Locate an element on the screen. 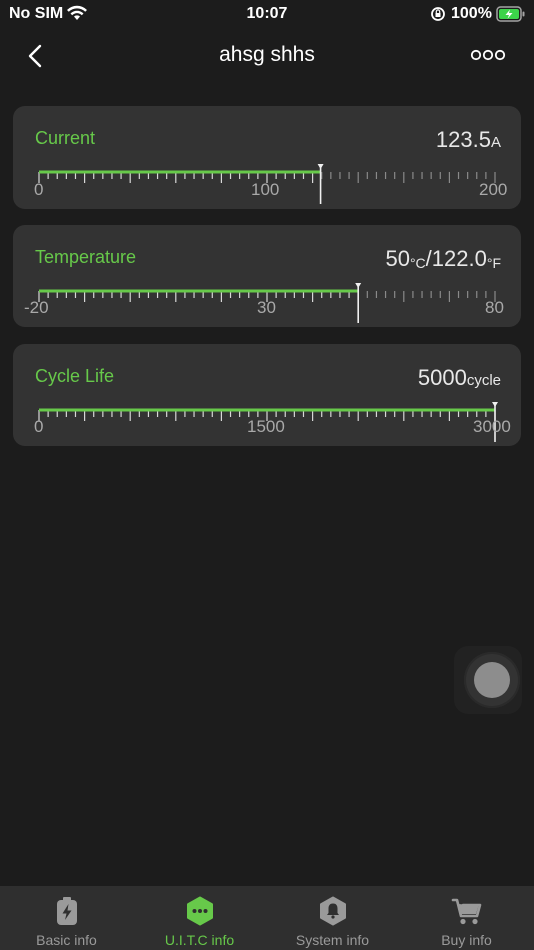 The width and height of the screenshot is (534, 950). cycle-life-number: 5000 is located at coordinates (442, 377).